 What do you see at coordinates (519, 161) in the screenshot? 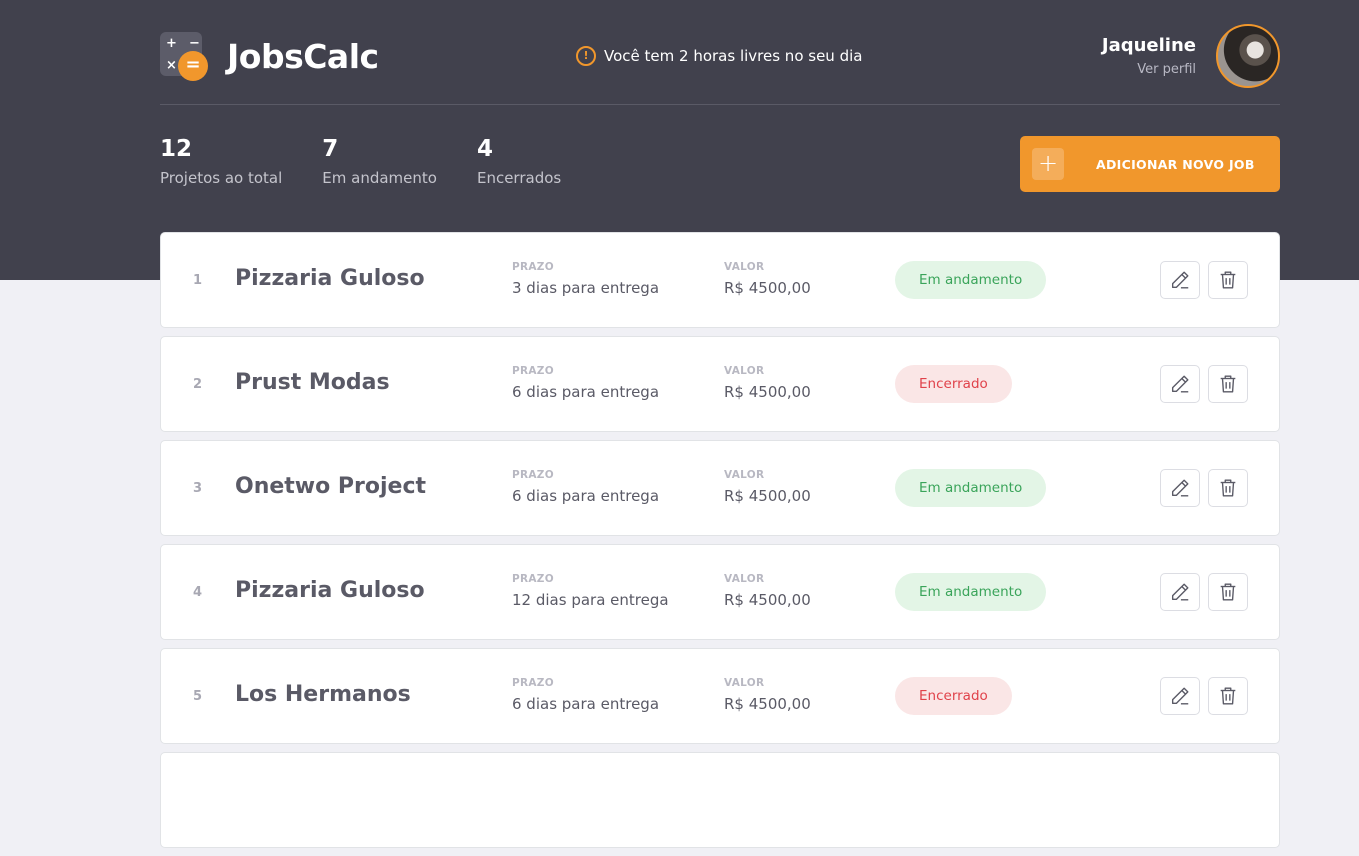
I see `stat-closed: 4 Encerrados` at bounding box center [519, 161].